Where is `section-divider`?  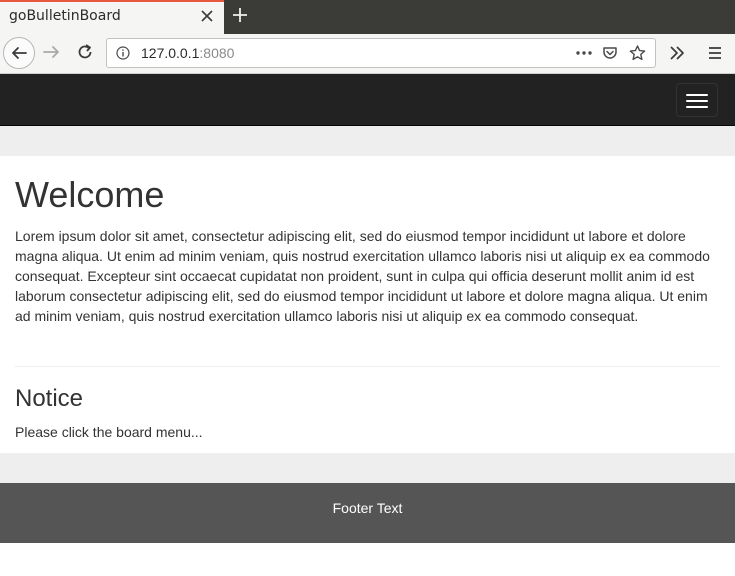
section-divider is located at coordinates (367, 366).